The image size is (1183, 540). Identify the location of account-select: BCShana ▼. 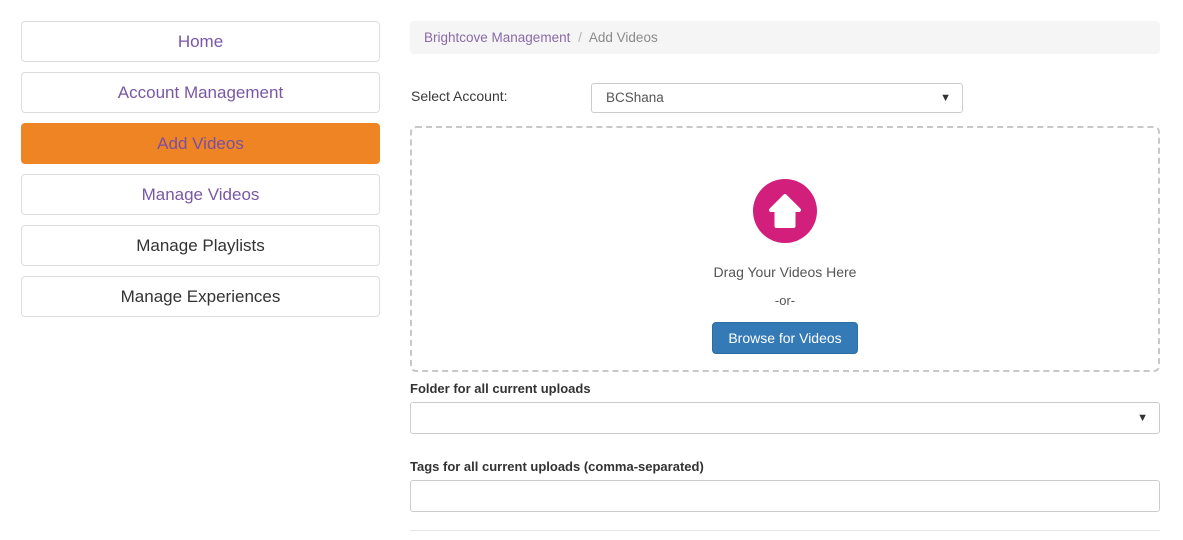
(777, 98).